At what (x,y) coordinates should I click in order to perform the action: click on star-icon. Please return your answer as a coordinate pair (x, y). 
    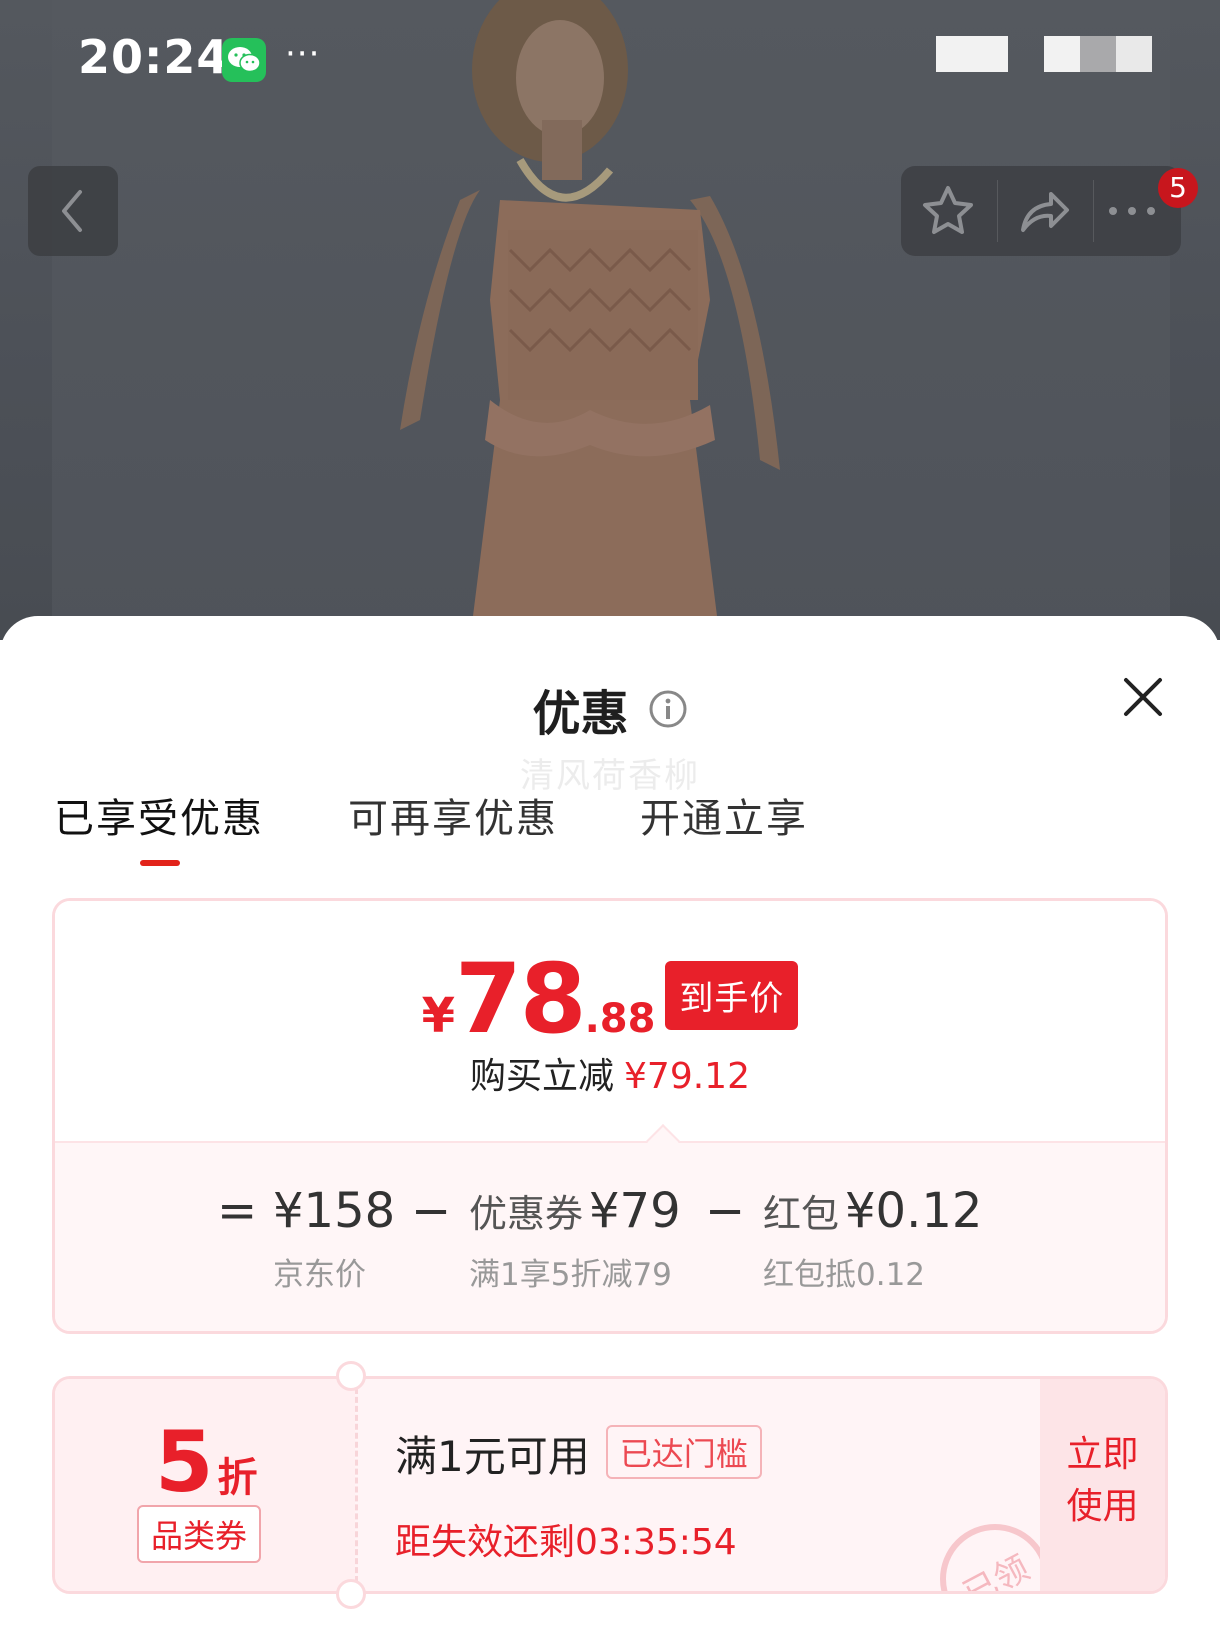
    Looking at the image, I should click on (948, 211).